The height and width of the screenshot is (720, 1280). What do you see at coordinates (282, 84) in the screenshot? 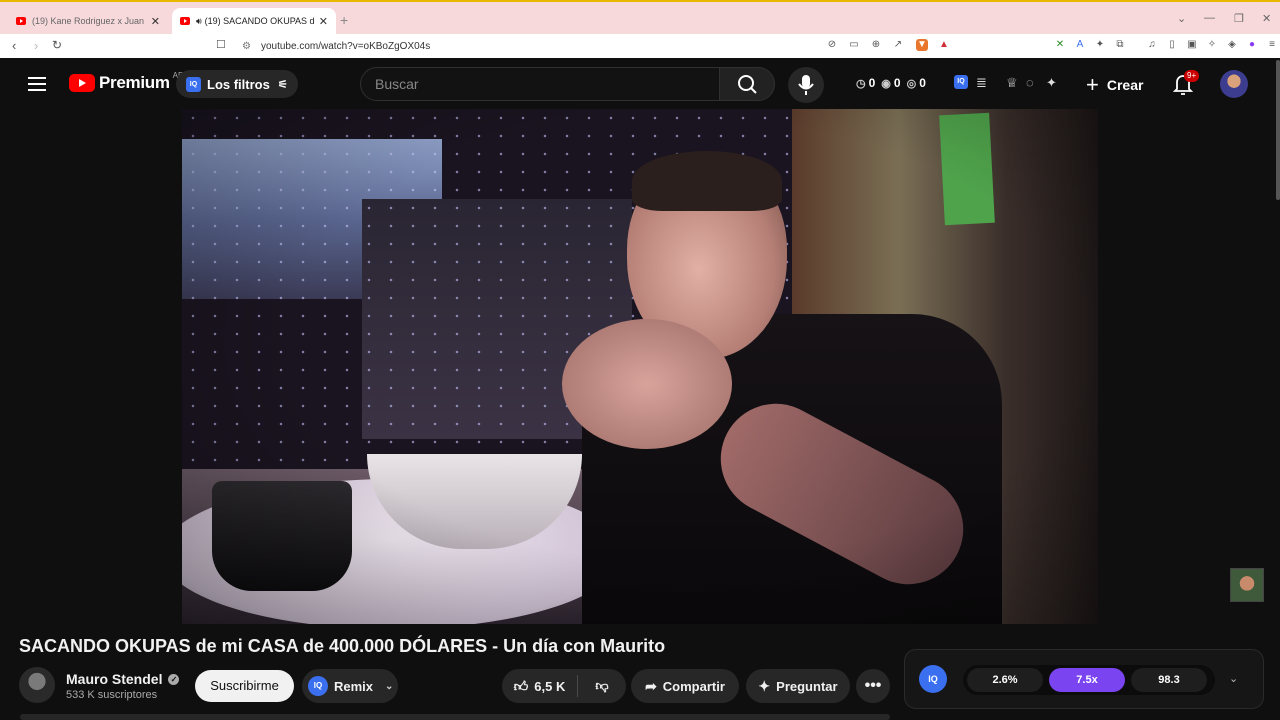
I see `sliders-icon: ⚟` at bounding box center [282, 84].